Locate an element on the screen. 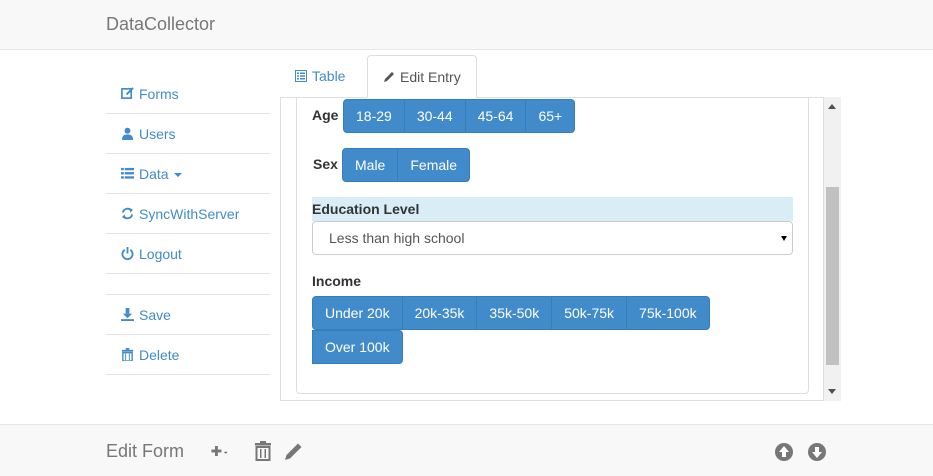 This screenshot has width=933, height=476. user-icon is located at coordinates (127, 133).